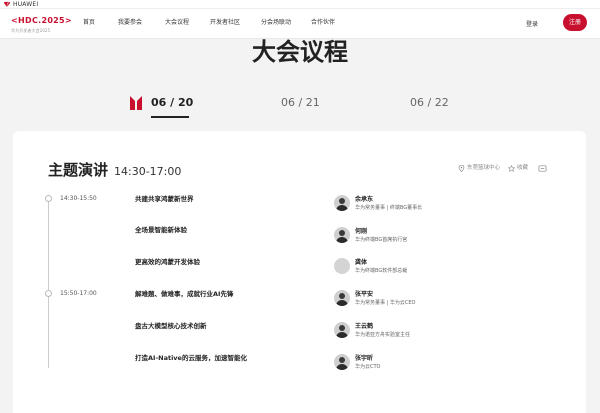 Image resolution: width=600 pixels, height=413 pixels. What do you see at coordinates (429, 104) in the screenshot?
I see `tab-0622: 06 / 22` at bounding box center [429, 104].